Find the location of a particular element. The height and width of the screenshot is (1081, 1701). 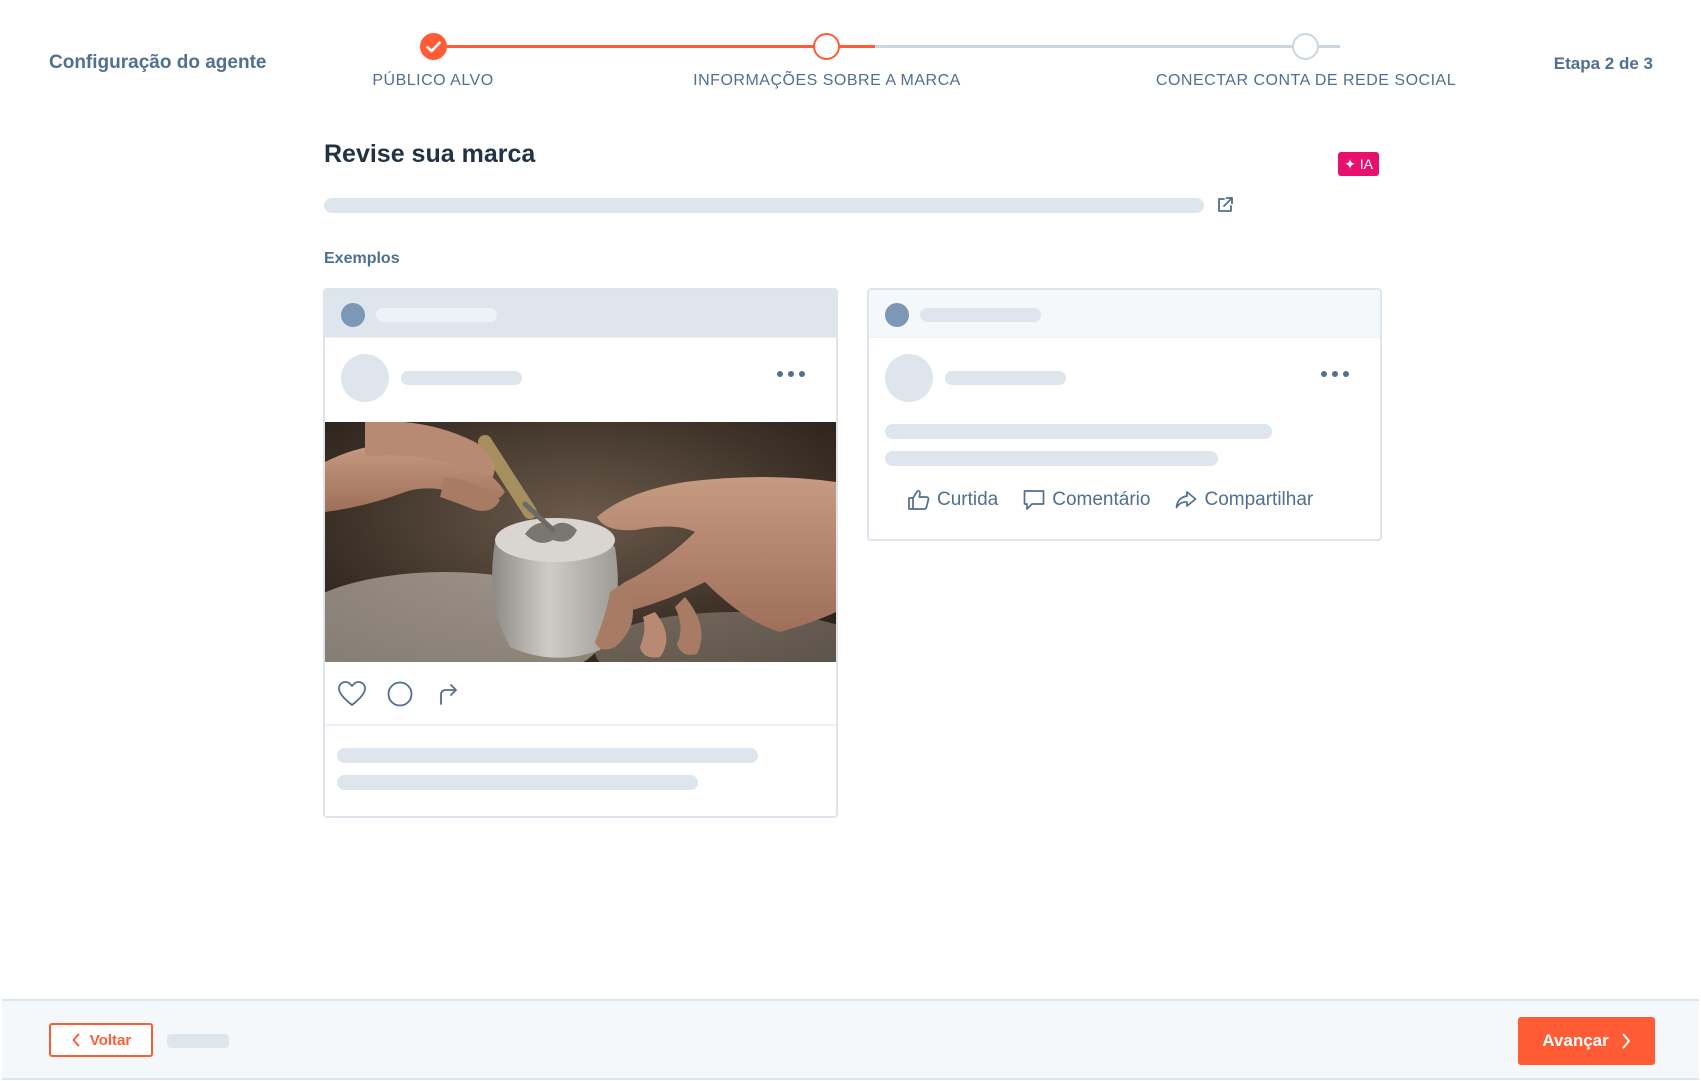

share-arrow-icon is located at coordinates (448, 694).